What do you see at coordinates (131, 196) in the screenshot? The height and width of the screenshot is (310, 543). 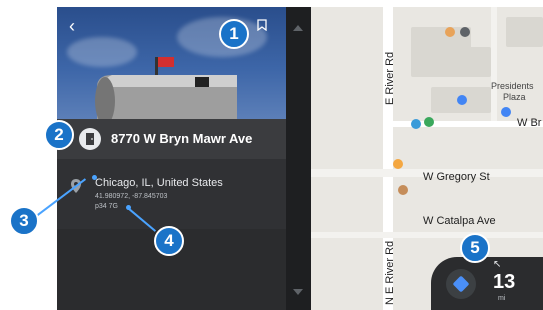 I see `coordinates-text: 41.980972, -87.845703` at bounding box center [131, 196].